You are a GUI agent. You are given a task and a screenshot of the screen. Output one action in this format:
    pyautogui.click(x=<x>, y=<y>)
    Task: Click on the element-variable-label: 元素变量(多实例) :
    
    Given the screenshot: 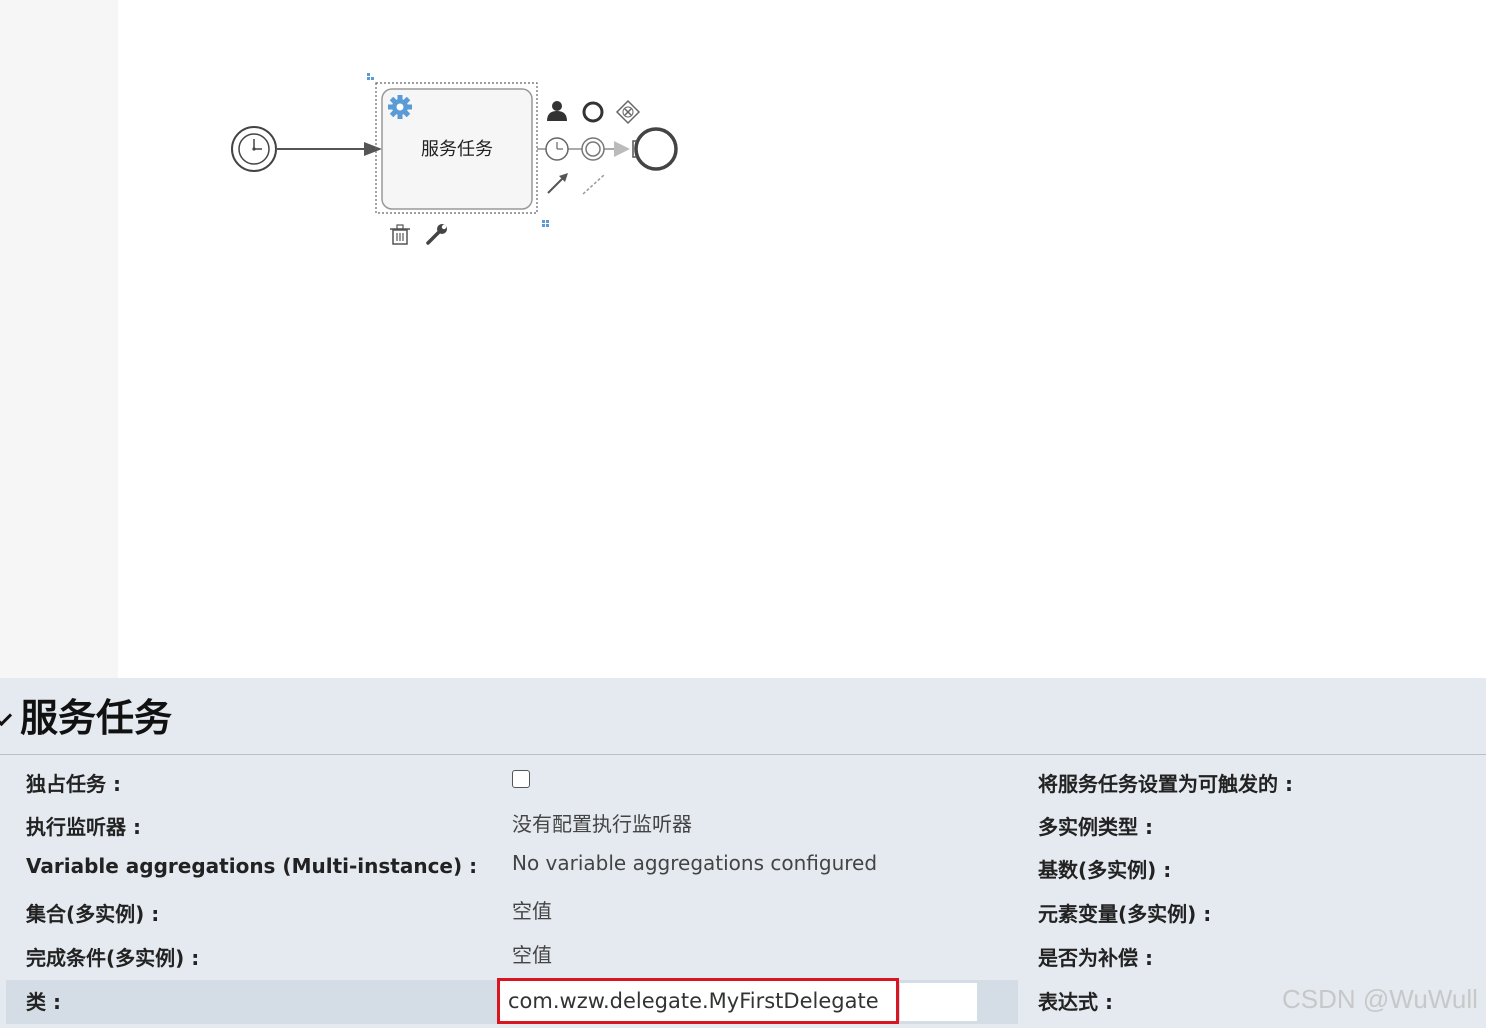 What is the action you would take?
    pyautogui.click(x=1125, y=914)
    